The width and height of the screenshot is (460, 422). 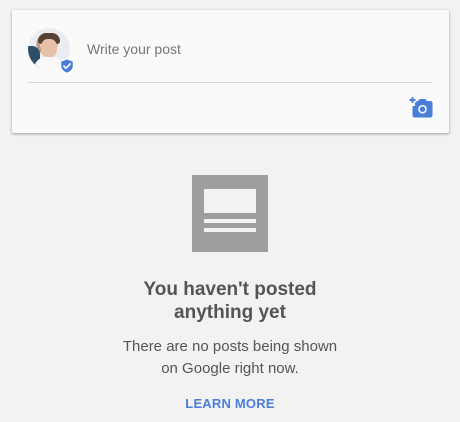 I want to click on composer-divider, so click(x=230, y=82).